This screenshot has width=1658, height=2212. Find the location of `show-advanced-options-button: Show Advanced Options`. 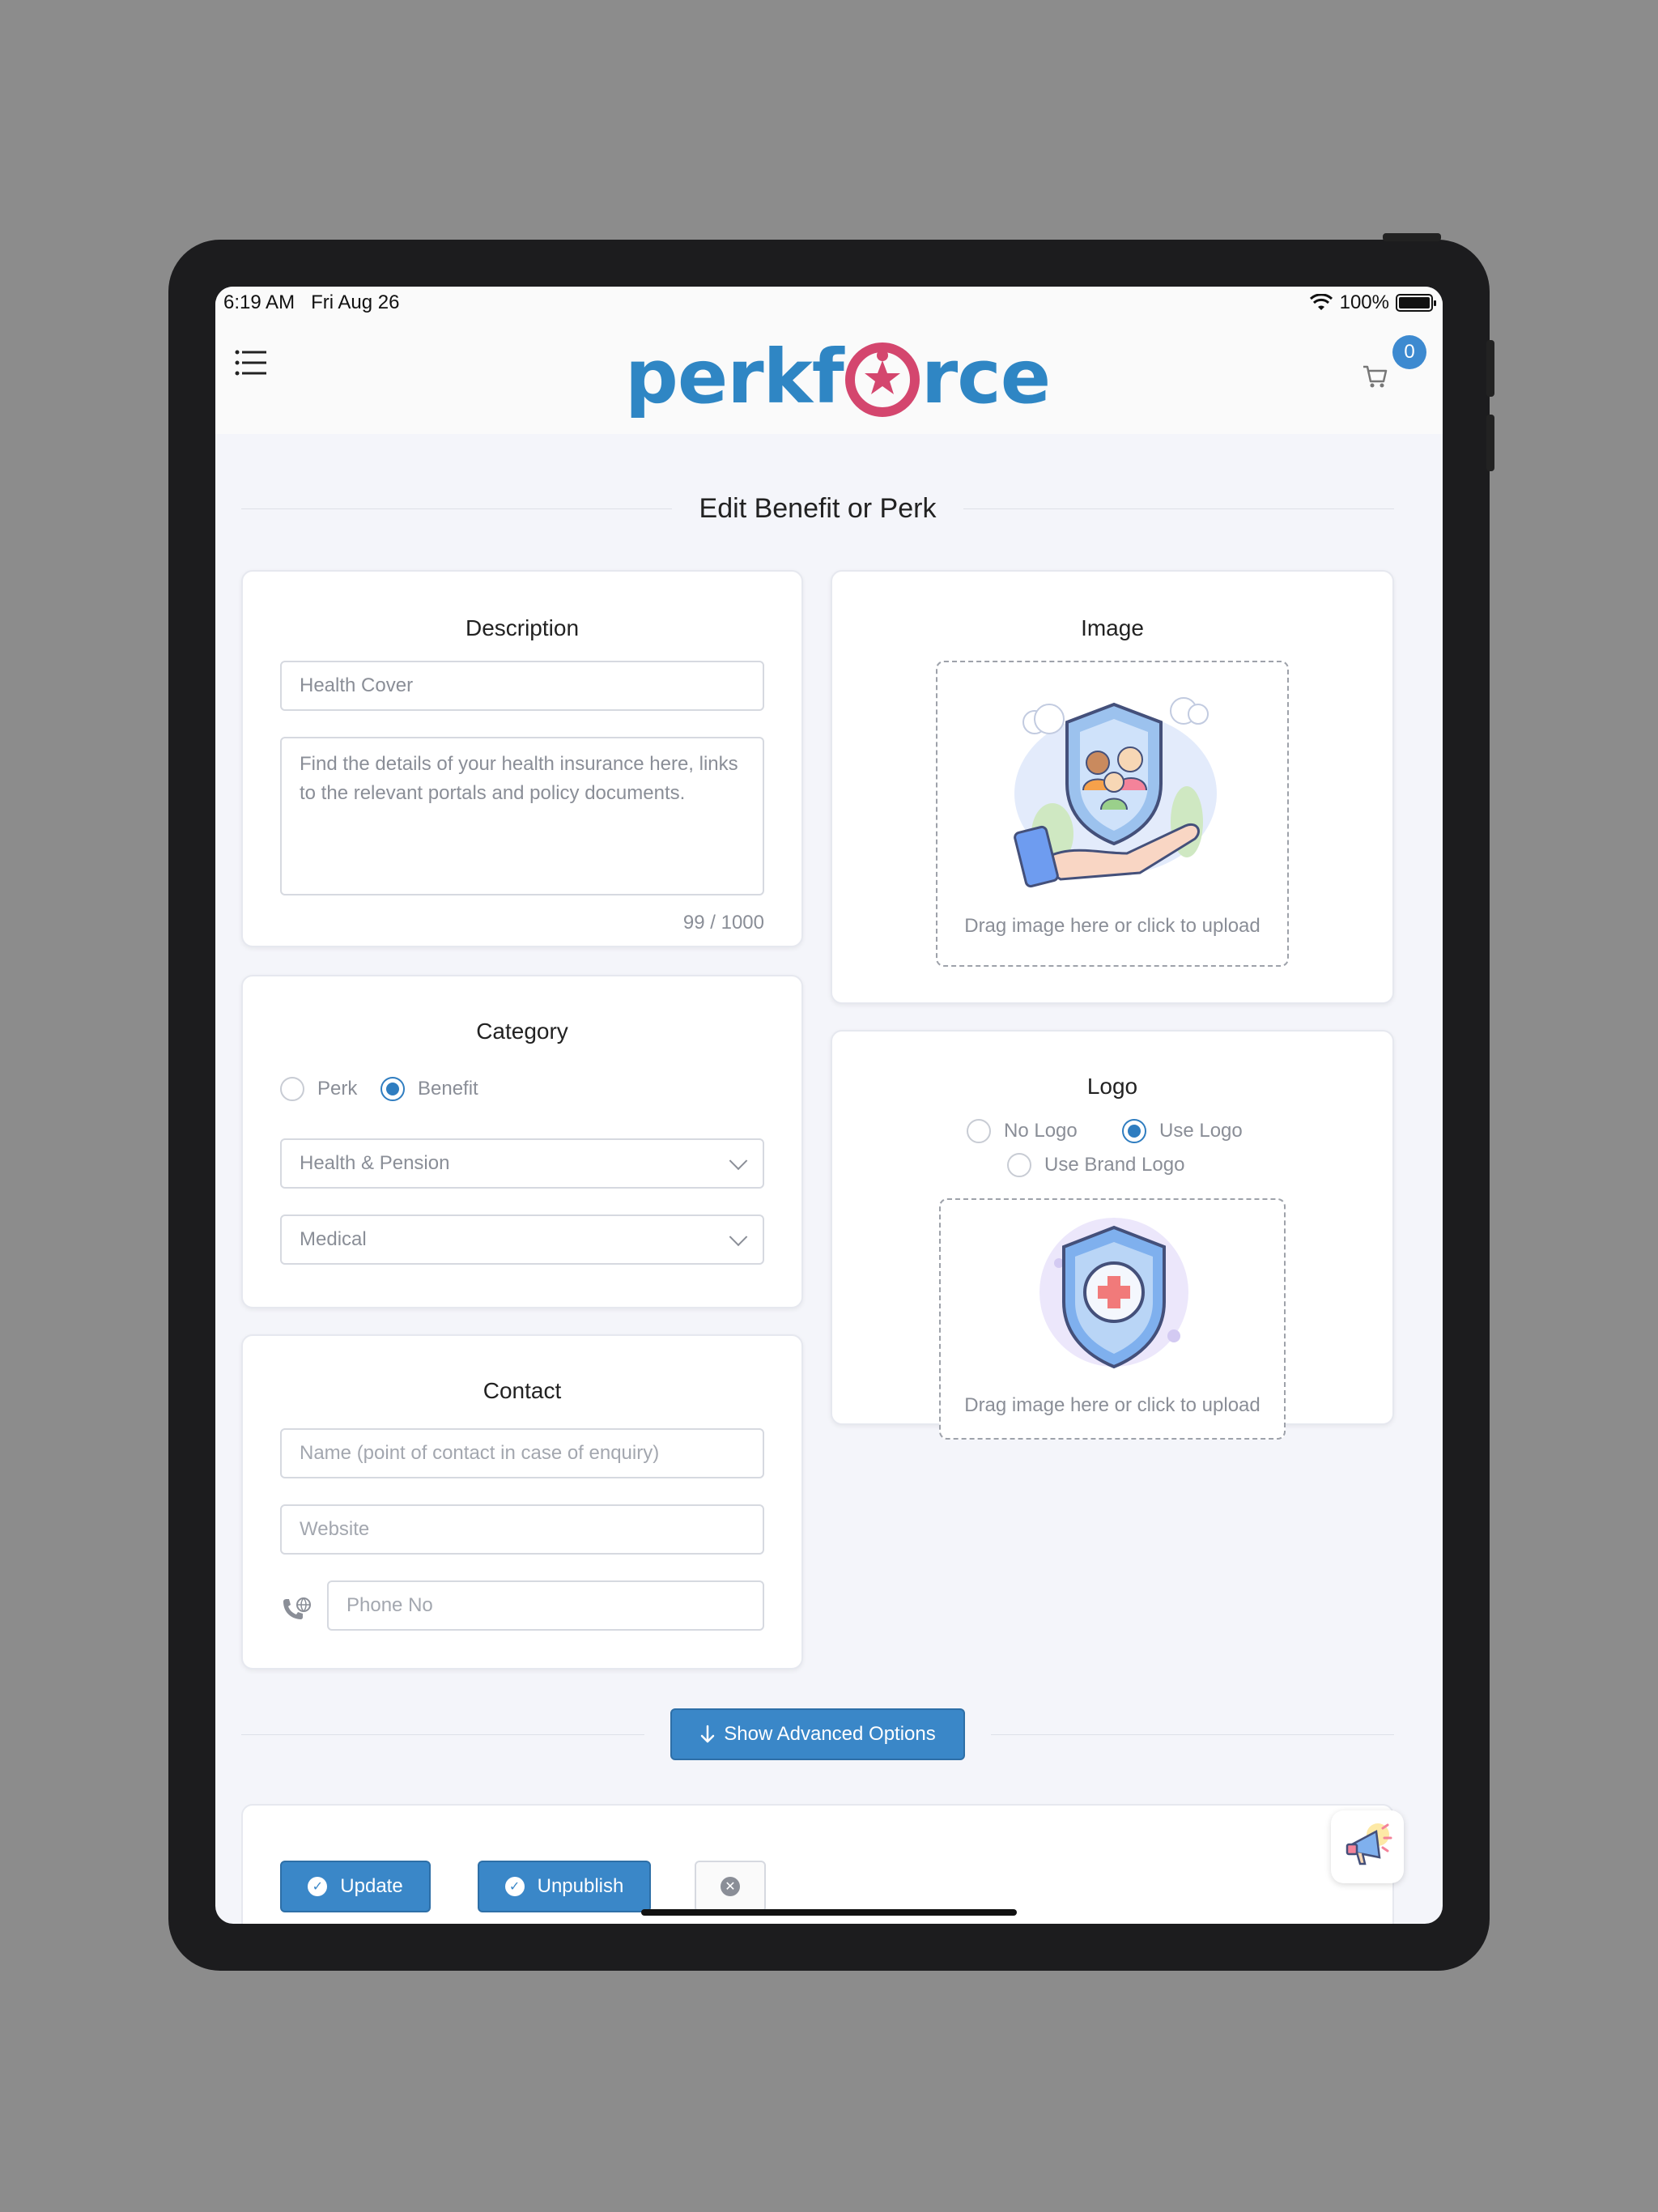

show-advanced-options-button: Show Advanced Options is located at coordinates (817, 1734).